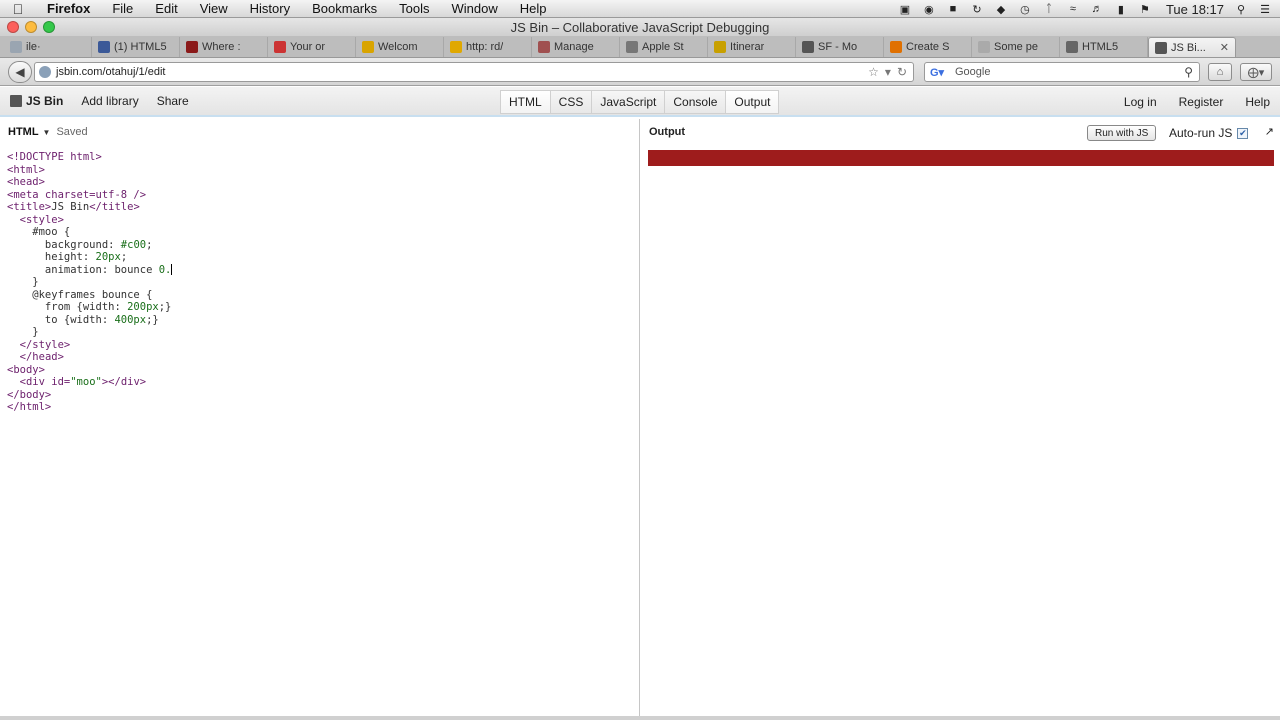 This screenshot has width=1280, height=720. I want to click on home-button: ⌂, so click(1220, 72).